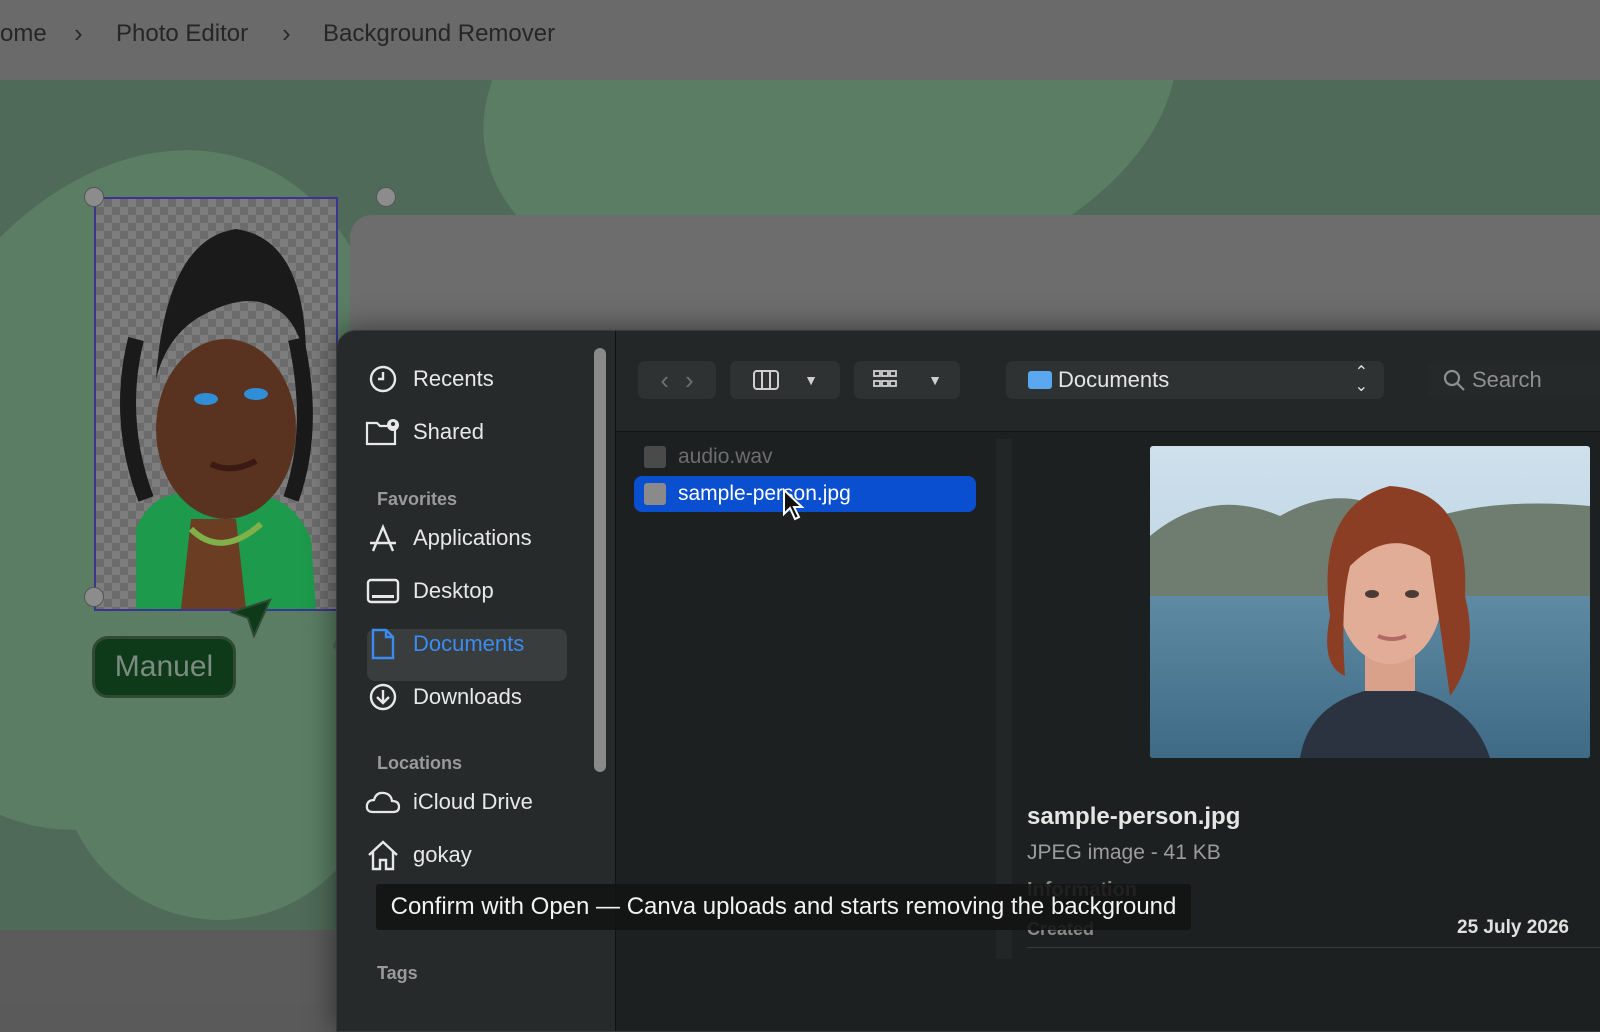  Describe the element at coordinates (469, 643) in the screenshot. I see `sidebar-item-label: Documents` at that location.